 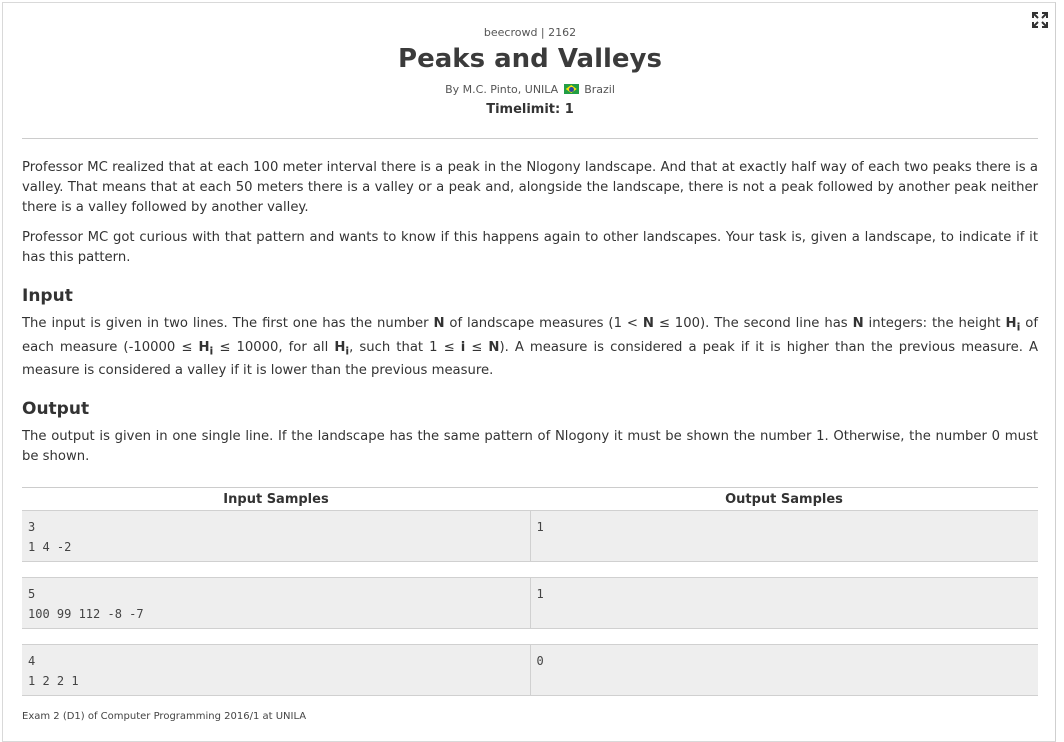 I want to click on sample-row: 5 100 99 112 -8 -7 1, so click(x=530, y=603).